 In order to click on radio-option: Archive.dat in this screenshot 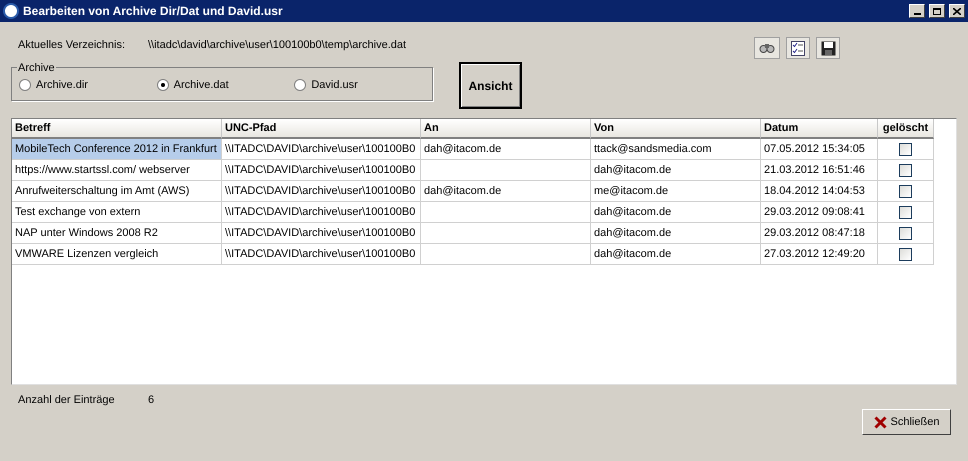, I will do `click(225, 85)`.